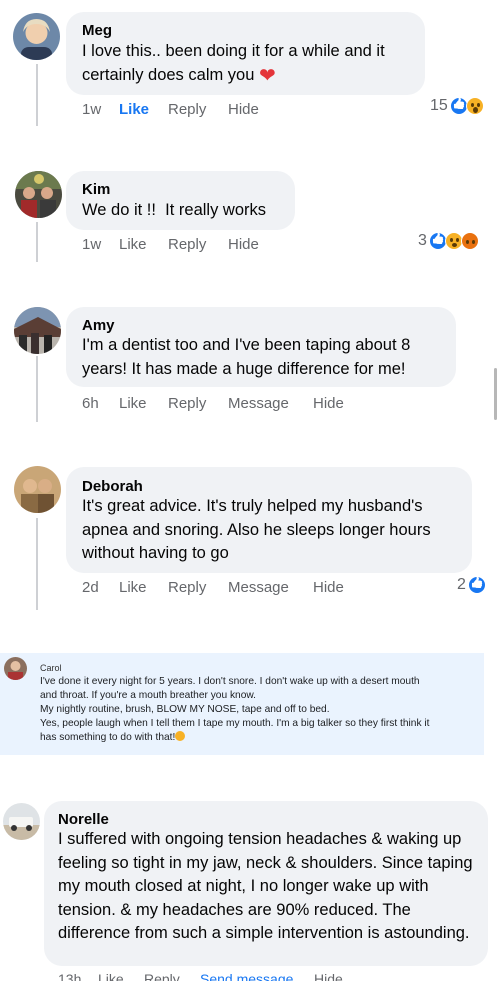 The height and width of the screenshot is (981, 500). What do you see at coordinates (108, 737) in the screenshot?
I see `comment-line: has something to do with that!` at bounding box center [108, 737].